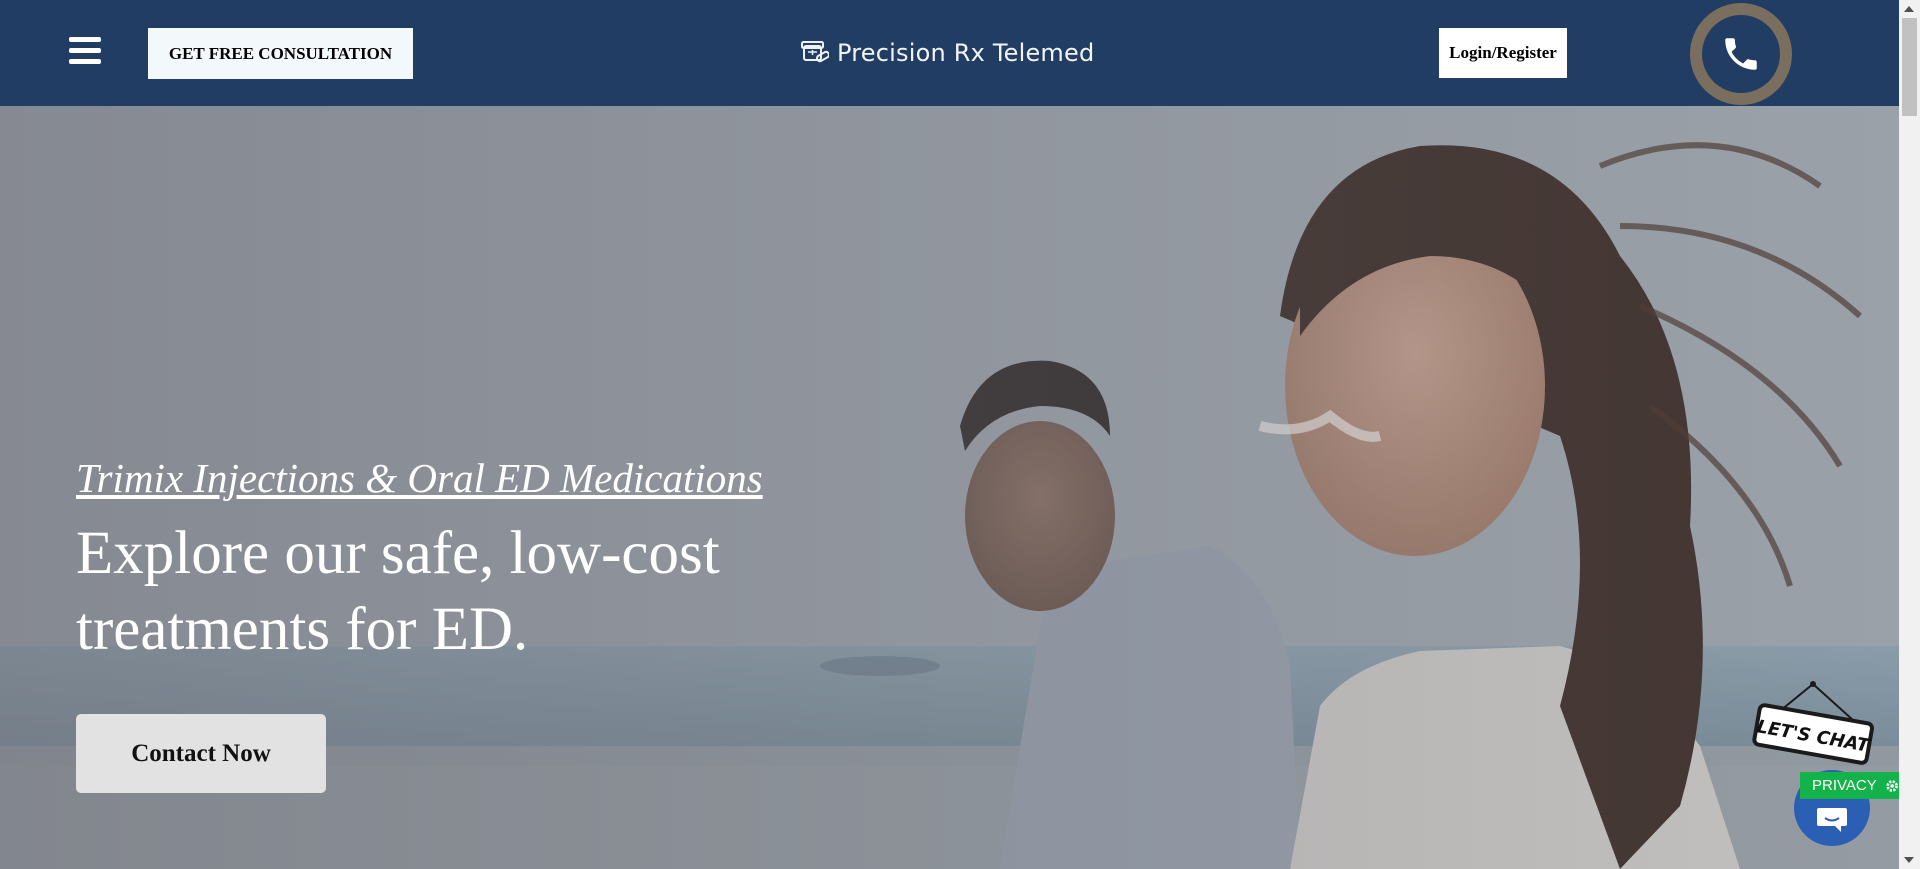 This screenshot has height=869, width=1920. I want to click on free-consultation-button: GET FREE CONSULTATION, so click(280, 53).